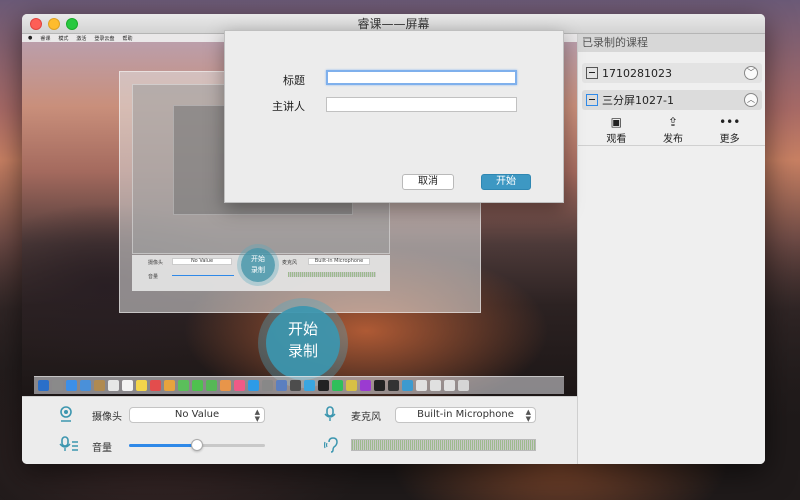 This screenshot has width=800, height=500. I want to click on mic-select: Built-in Microphone ▲ ▼, so click(465, 415).